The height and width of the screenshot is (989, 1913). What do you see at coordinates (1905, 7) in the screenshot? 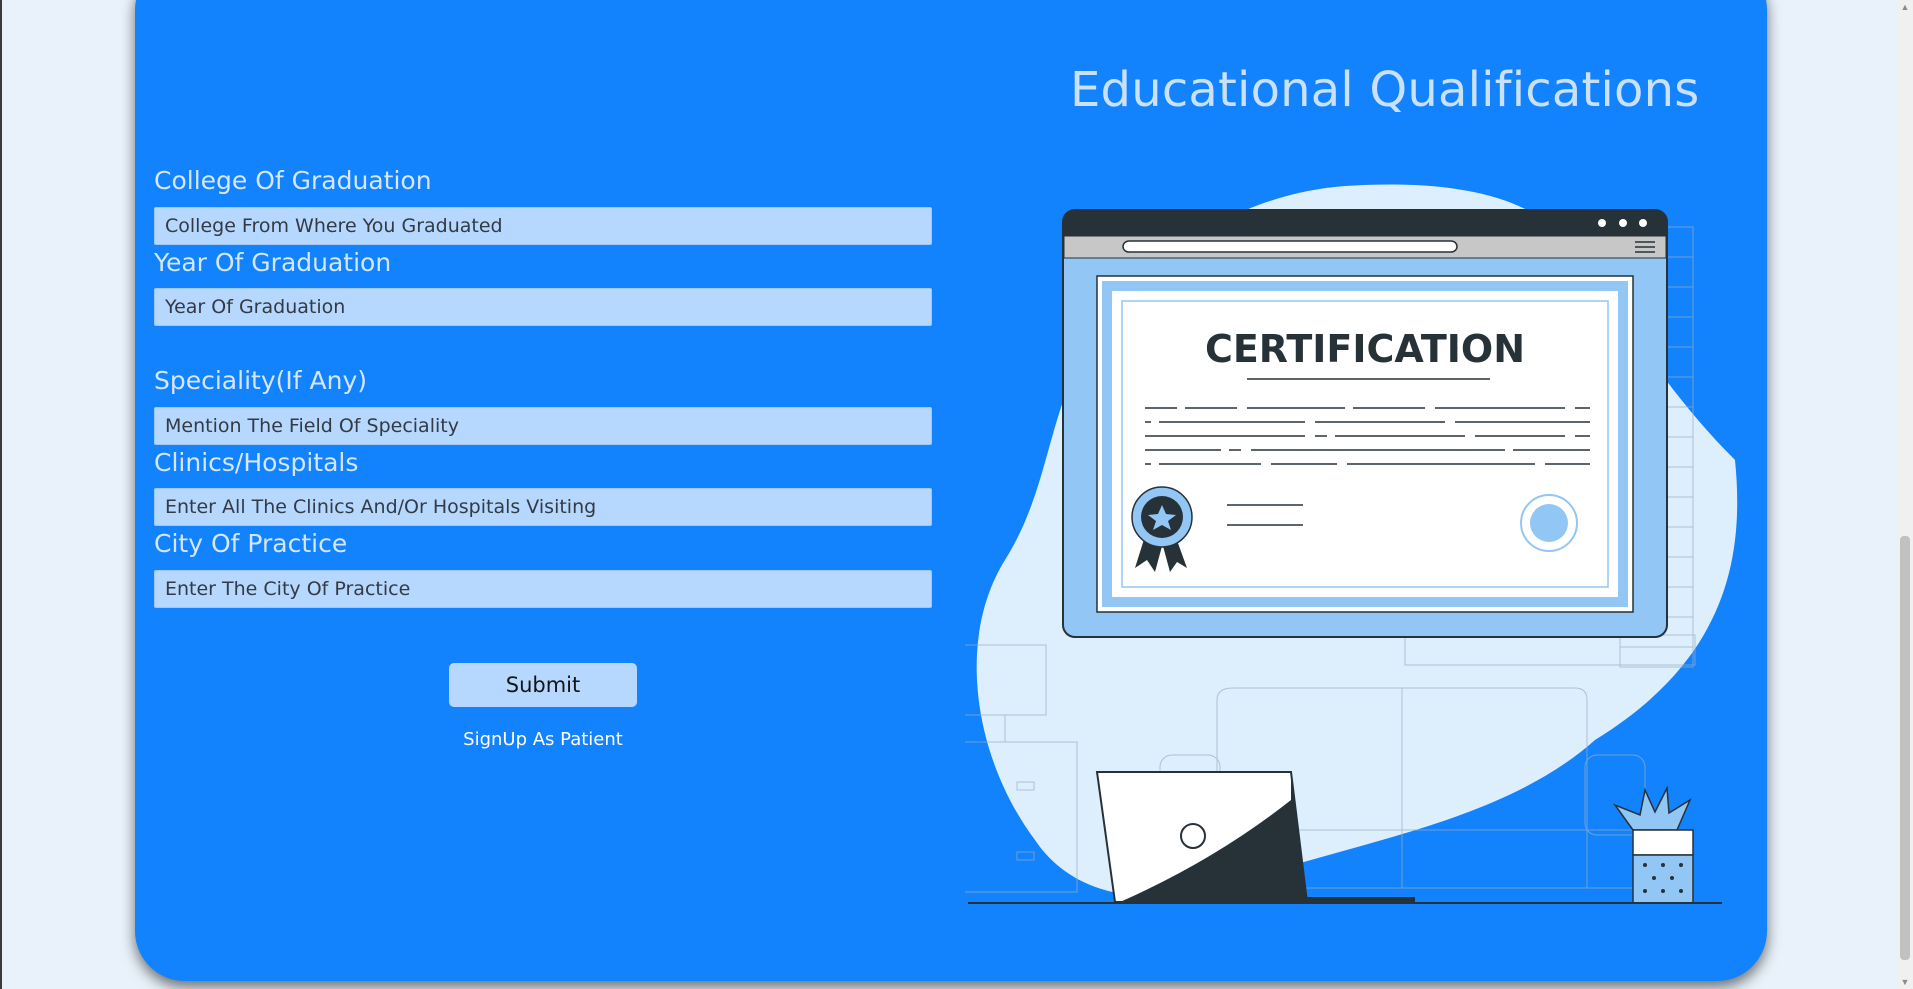
I see `scroll-up-icon: ▲` at bounding box center [1905, 7].